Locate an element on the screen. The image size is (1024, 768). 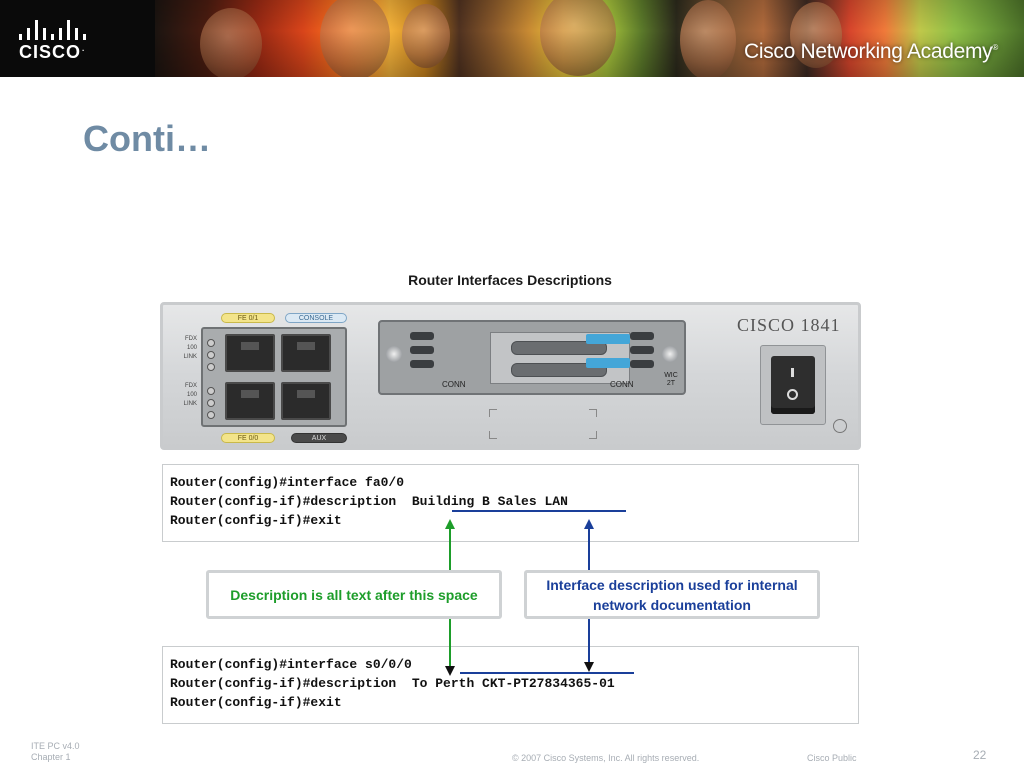
footer-classification: Cisco Public is located at coordinates (832, 758).